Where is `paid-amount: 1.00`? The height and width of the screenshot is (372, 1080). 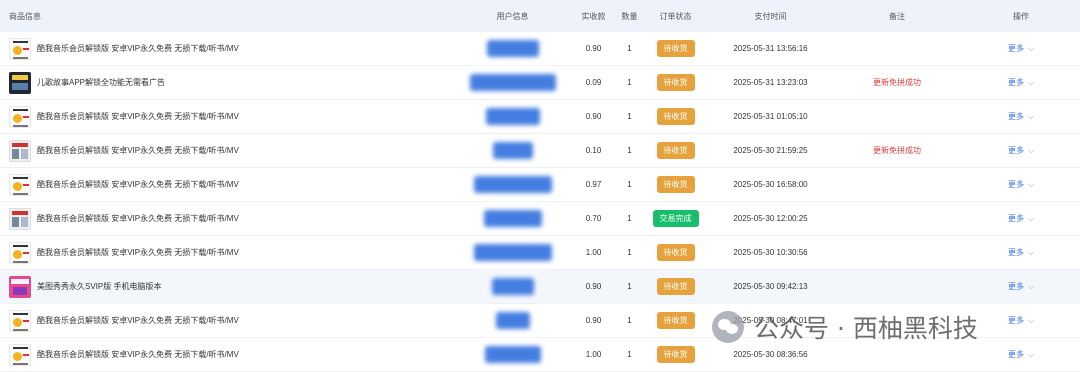 paid-amount: 1.00 is located at coordinates (593, 252).